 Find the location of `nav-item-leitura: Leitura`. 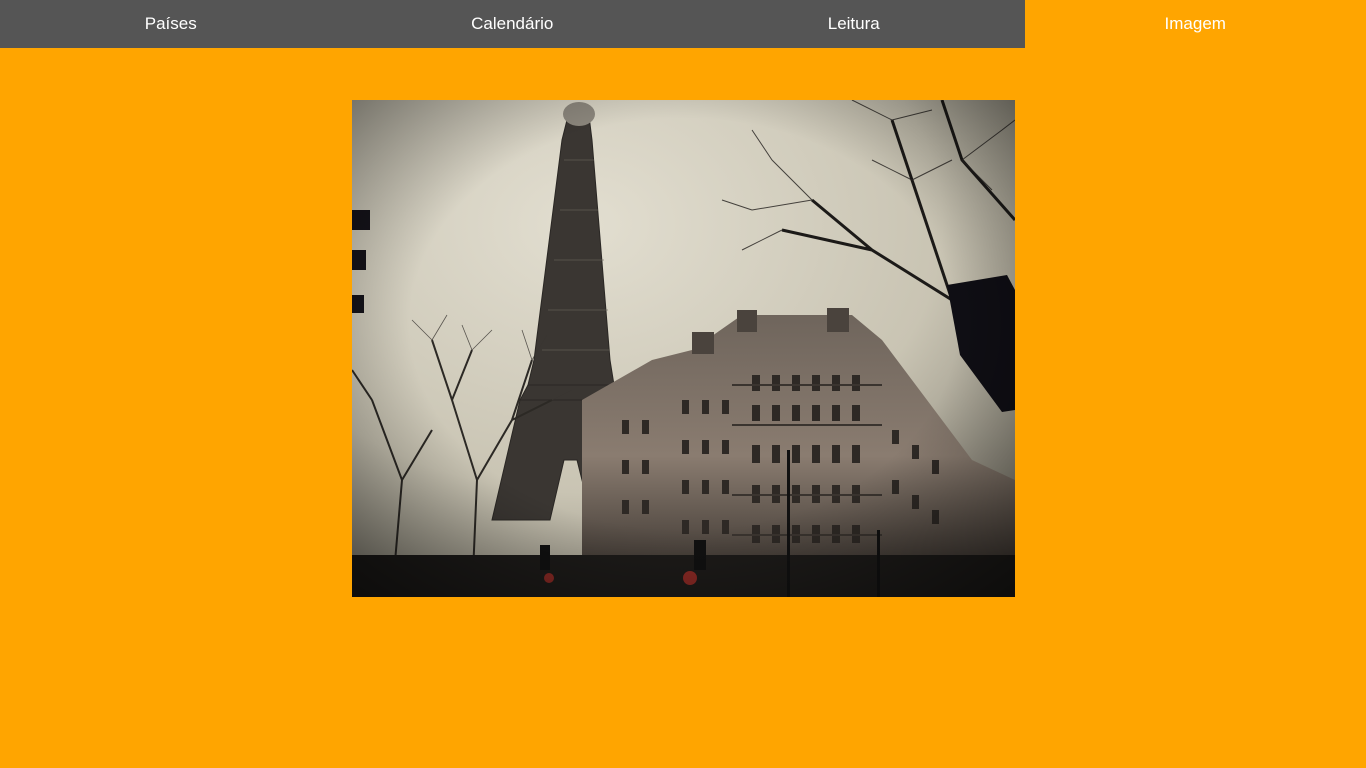

nav-item-leitura: Leitura is located at coordinates (854, 24).